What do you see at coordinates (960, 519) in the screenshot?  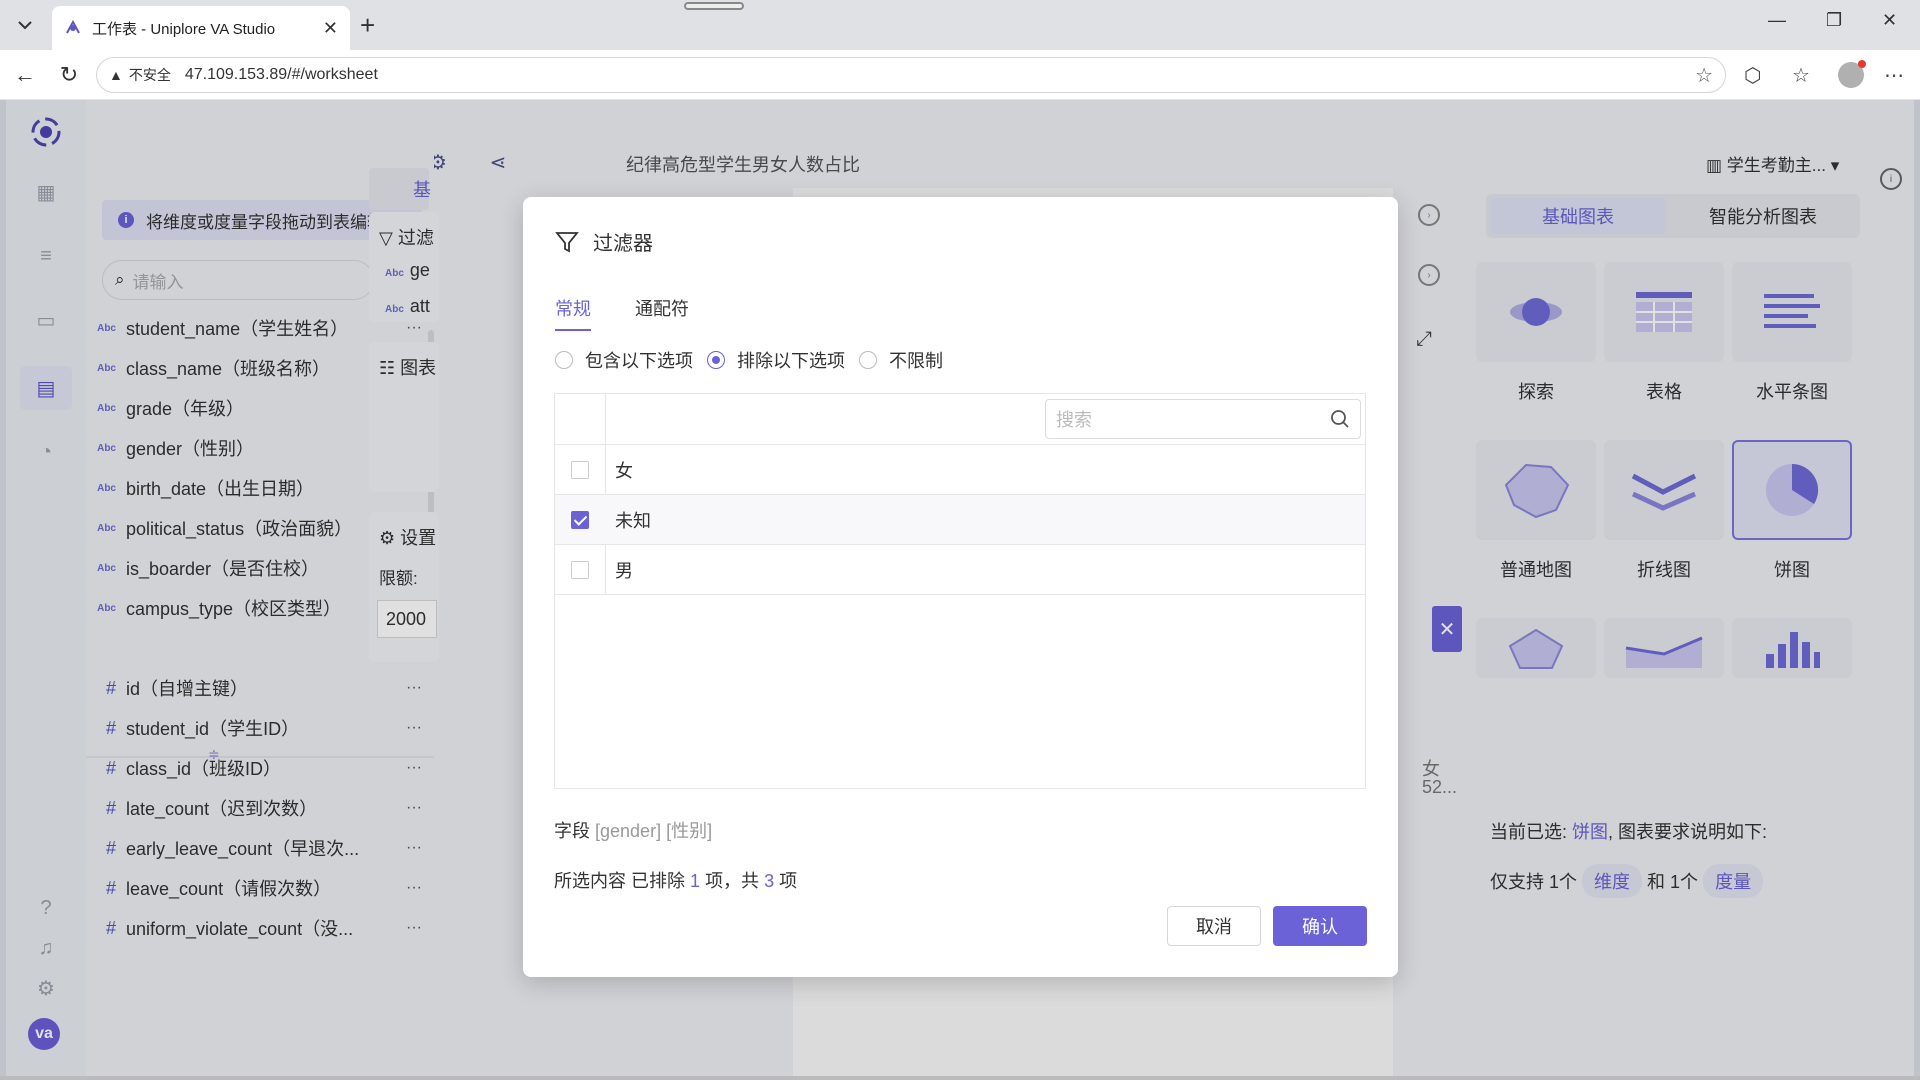 I see `filter-value-row: 未知` at bounding box center [960, 519].